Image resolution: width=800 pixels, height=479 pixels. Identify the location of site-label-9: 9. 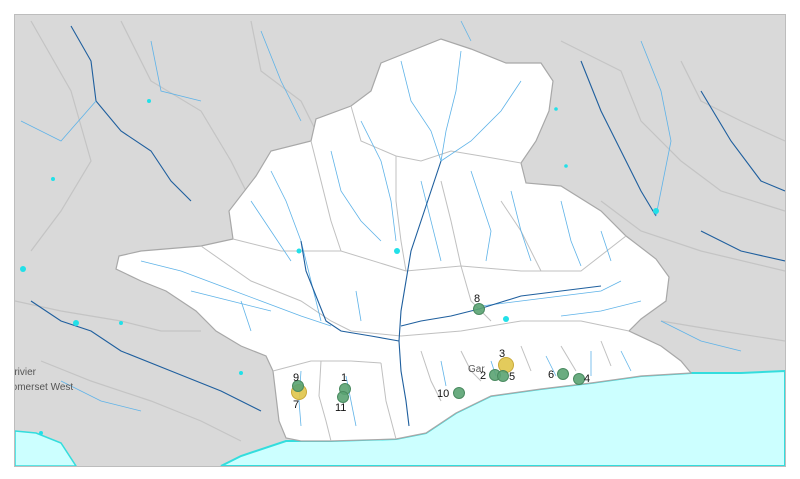
(296, 378).